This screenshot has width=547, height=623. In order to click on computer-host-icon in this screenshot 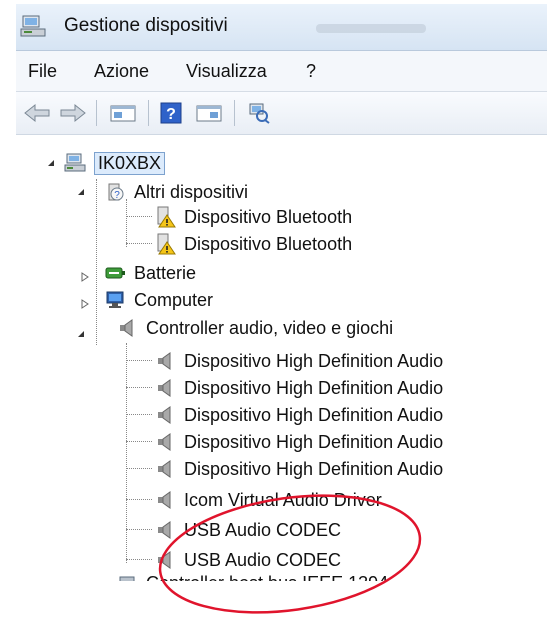, I will do `click(75, 163)`.